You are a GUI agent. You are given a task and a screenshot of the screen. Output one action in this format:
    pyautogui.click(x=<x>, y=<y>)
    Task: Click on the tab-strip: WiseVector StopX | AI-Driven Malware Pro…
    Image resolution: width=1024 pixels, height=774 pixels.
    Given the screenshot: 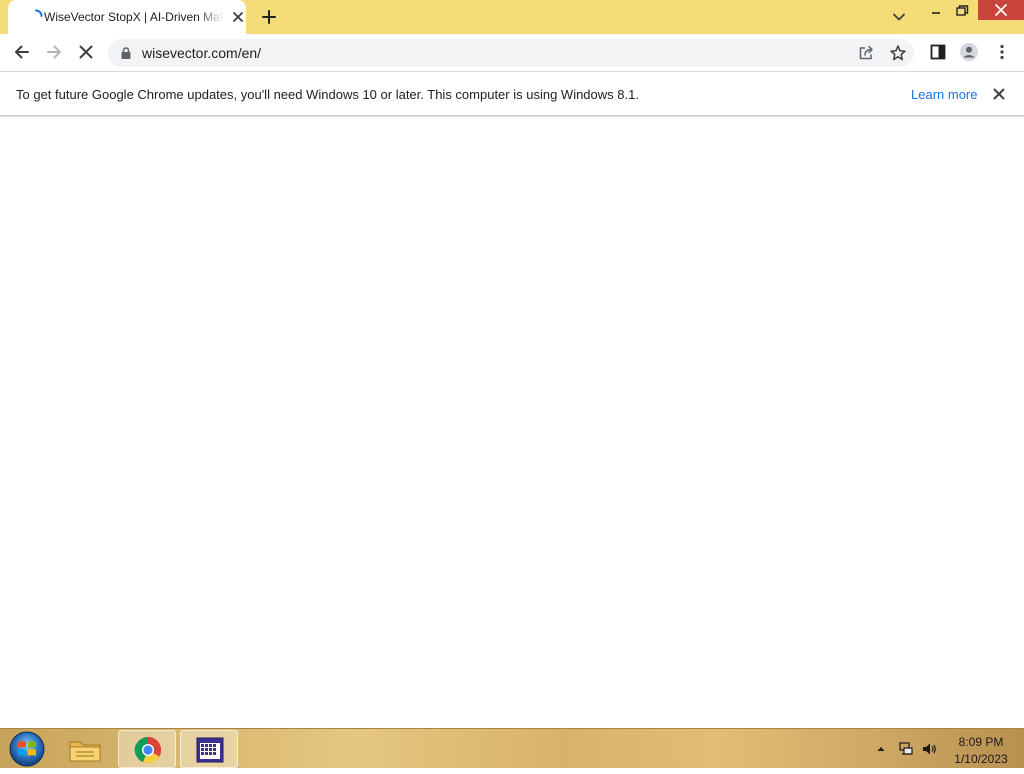 What is the action you would take?
    pyautogui.click(x=512, y=17)
    